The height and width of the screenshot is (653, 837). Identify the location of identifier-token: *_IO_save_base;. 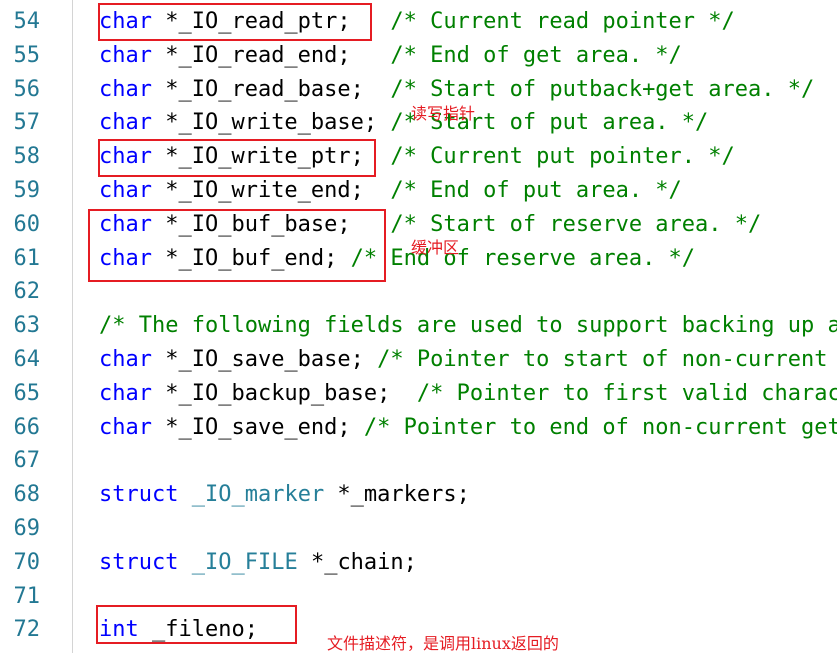
(264, 359).